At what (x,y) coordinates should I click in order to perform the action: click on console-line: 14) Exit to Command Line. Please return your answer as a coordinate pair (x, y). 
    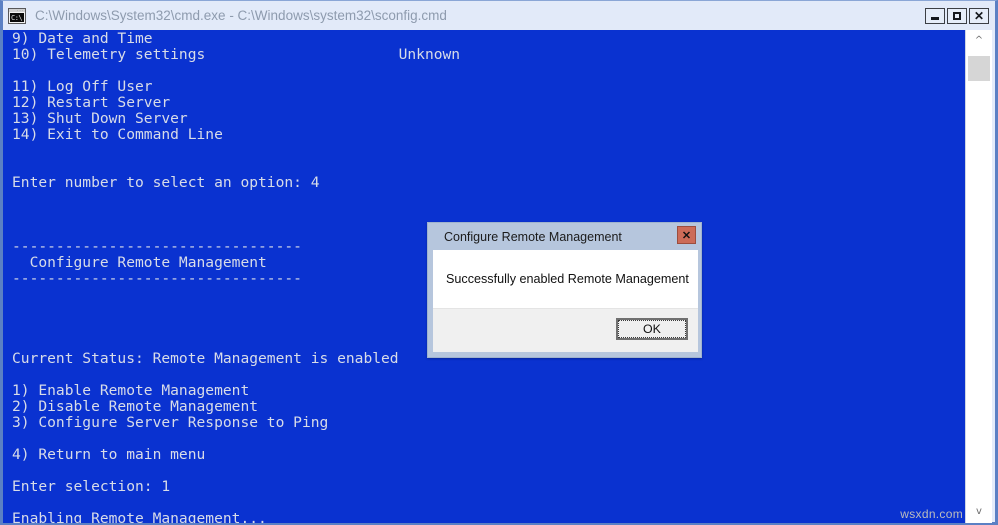
    Looking at the image, I should click on (117, 135).